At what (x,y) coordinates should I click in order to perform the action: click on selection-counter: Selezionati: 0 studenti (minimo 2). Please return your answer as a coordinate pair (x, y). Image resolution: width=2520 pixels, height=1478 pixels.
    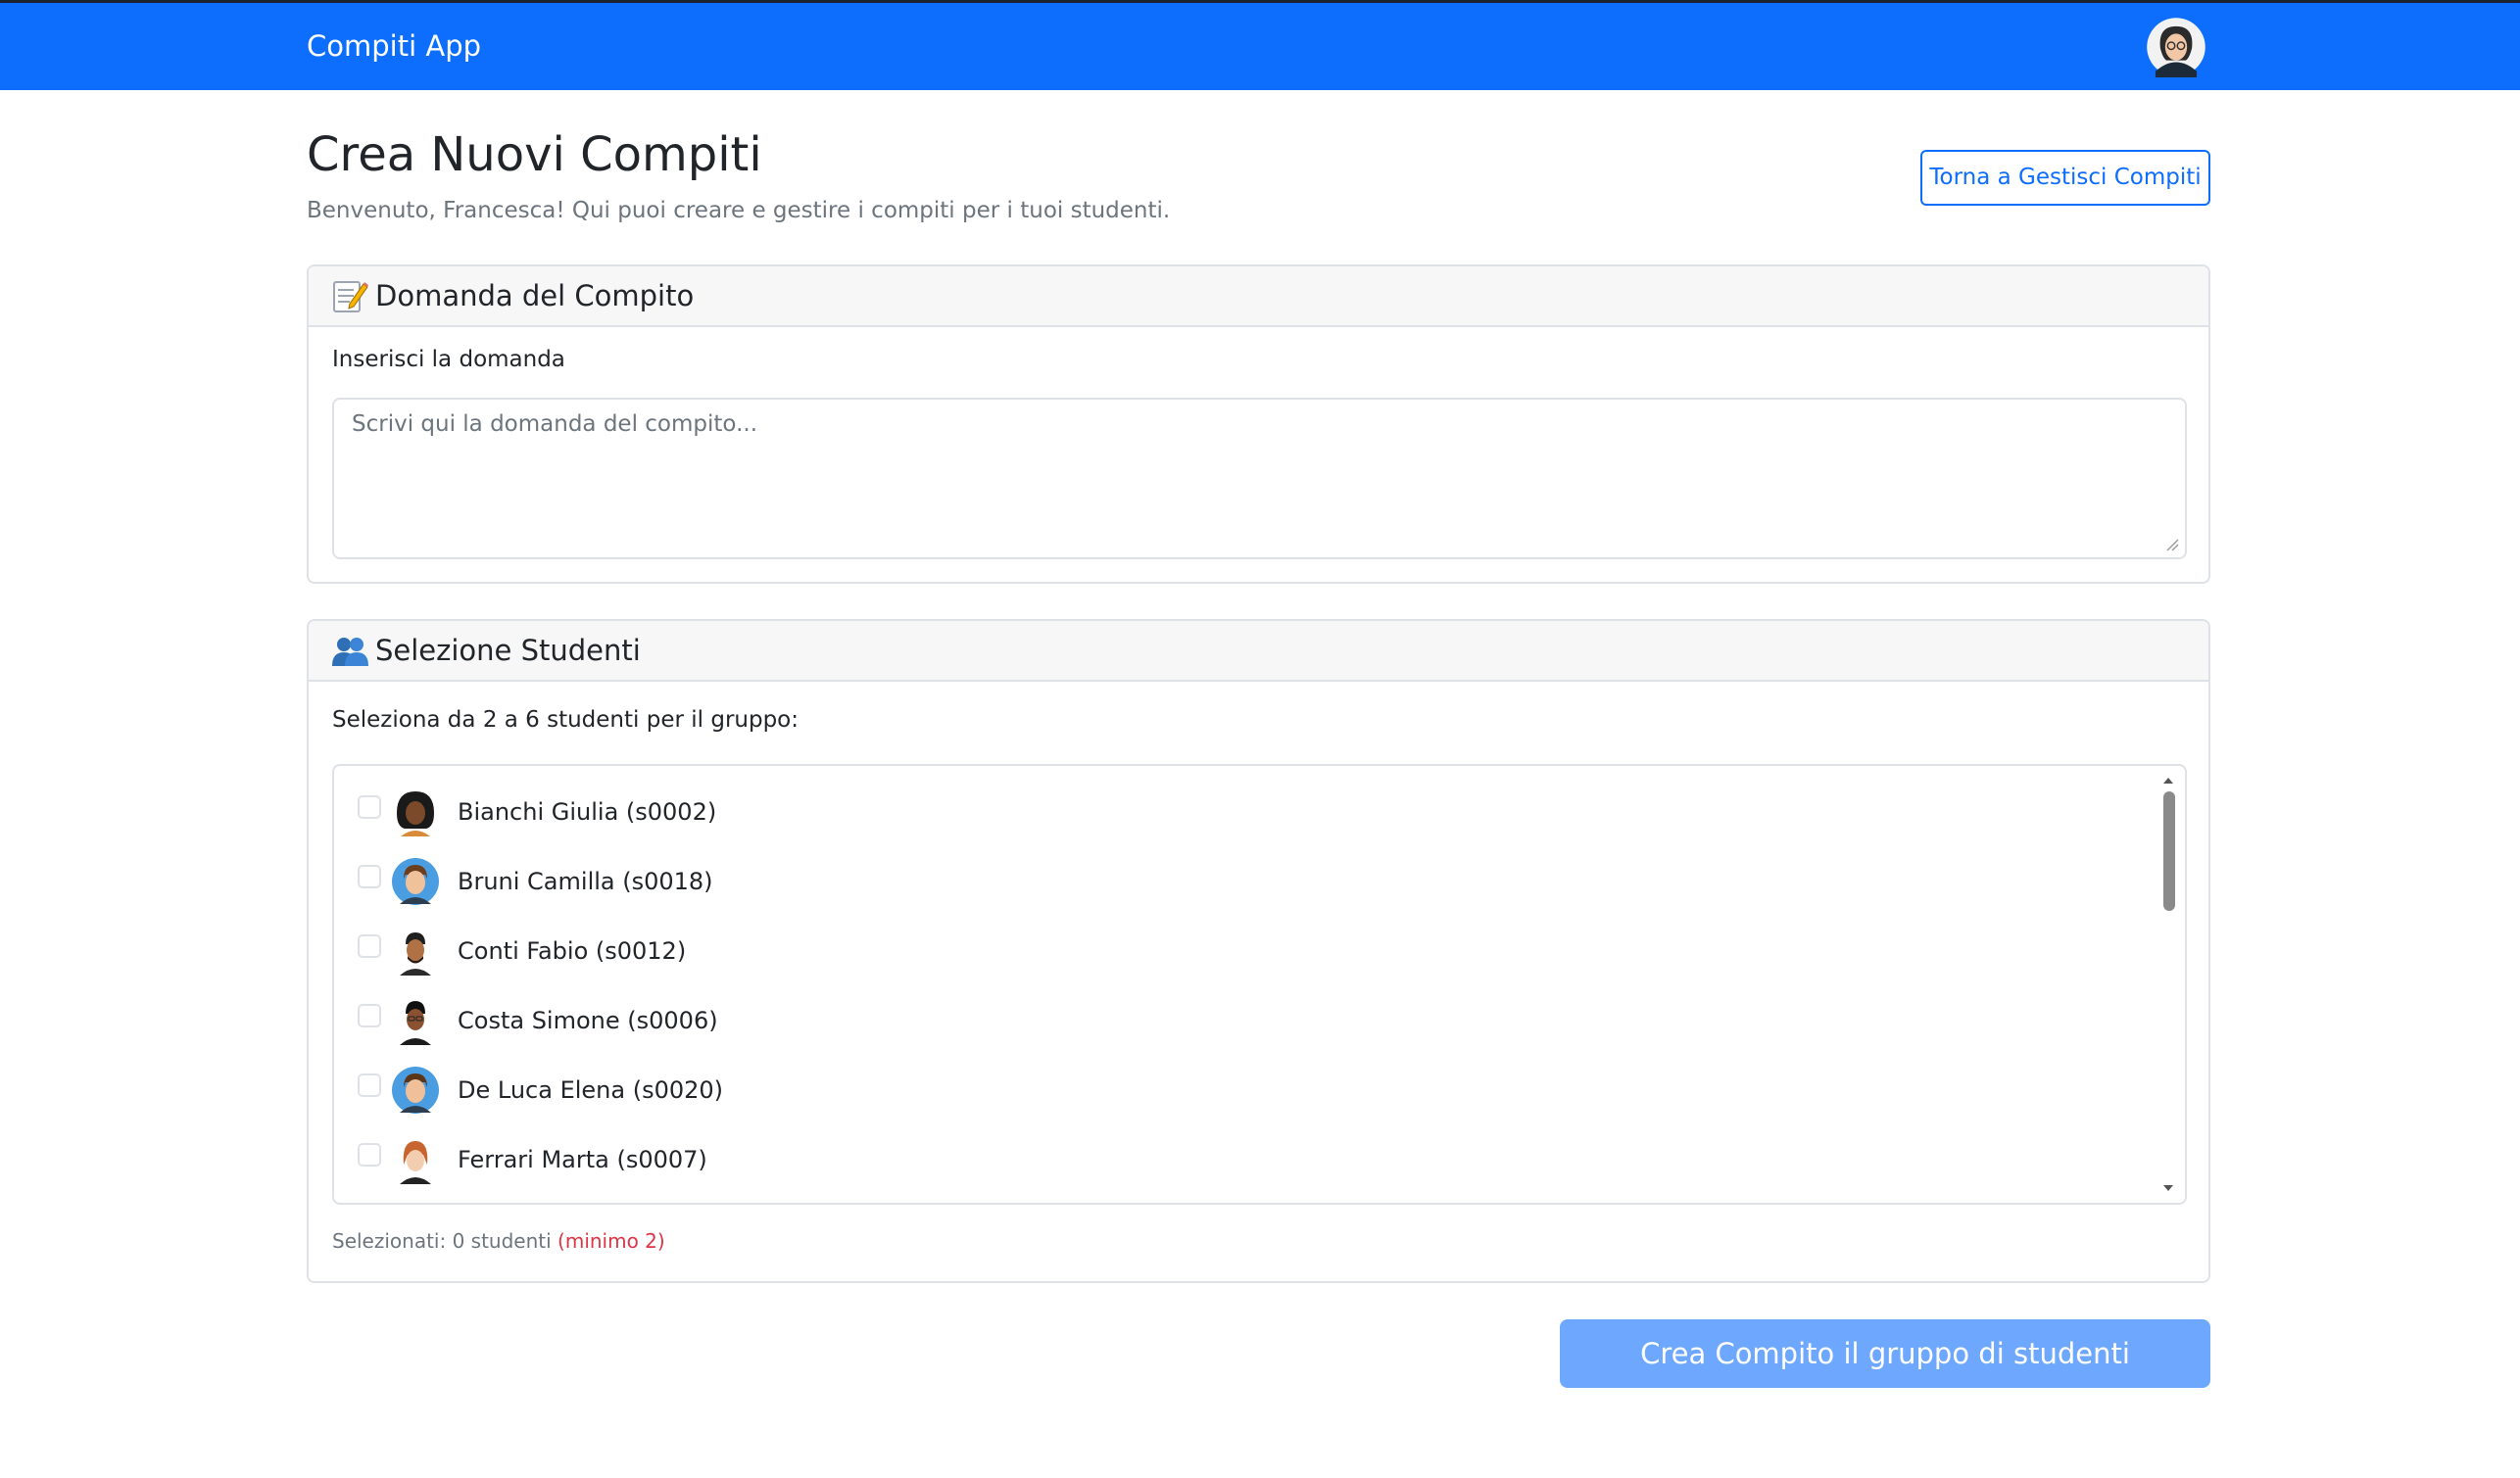
    Looking at the image, I should click on (498, 1241).